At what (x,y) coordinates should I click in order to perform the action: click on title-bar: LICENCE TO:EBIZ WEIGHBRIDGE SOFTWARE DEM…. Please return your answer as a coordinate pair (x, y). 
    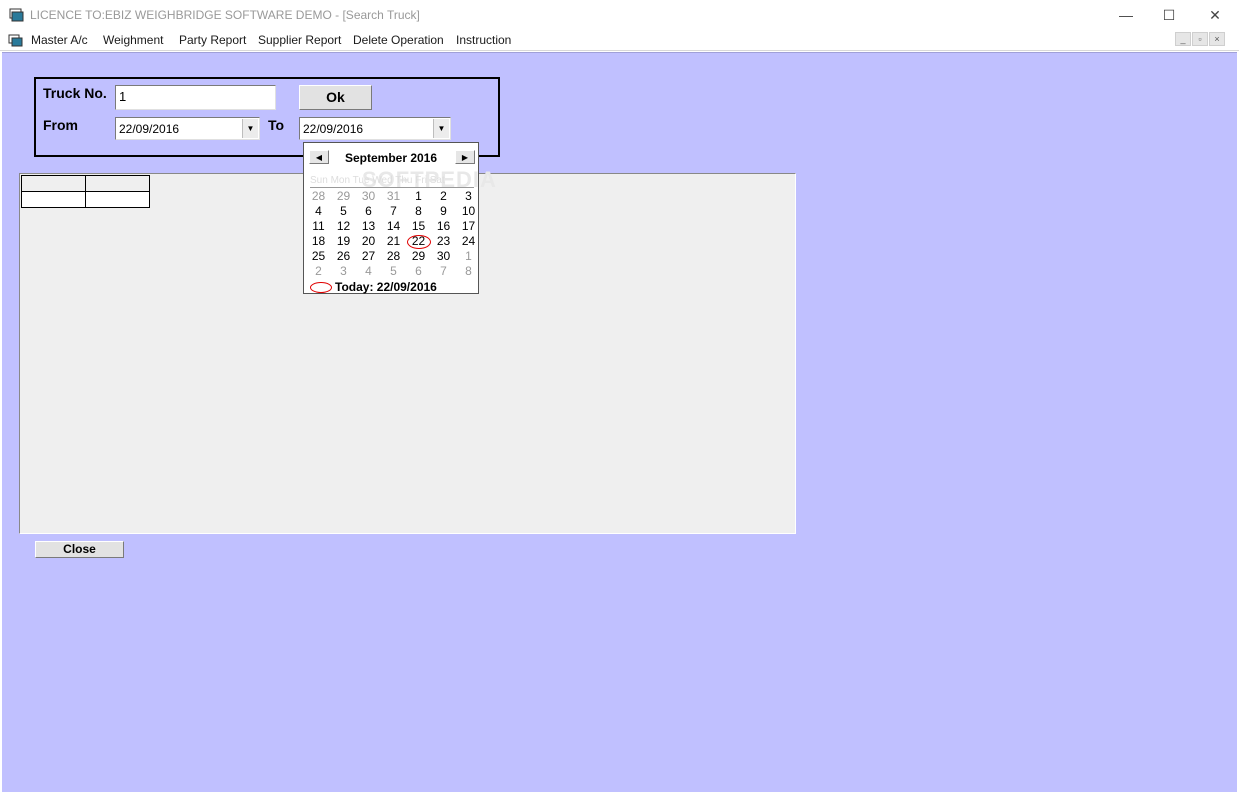
    Looking at the image, I should click on (619, 15).